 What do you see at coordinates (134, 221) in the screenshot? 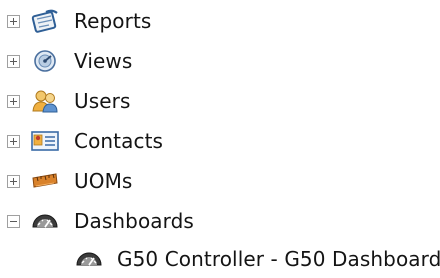
I see `tree-node-label: Dashboards` at bounding box center [134, 221].